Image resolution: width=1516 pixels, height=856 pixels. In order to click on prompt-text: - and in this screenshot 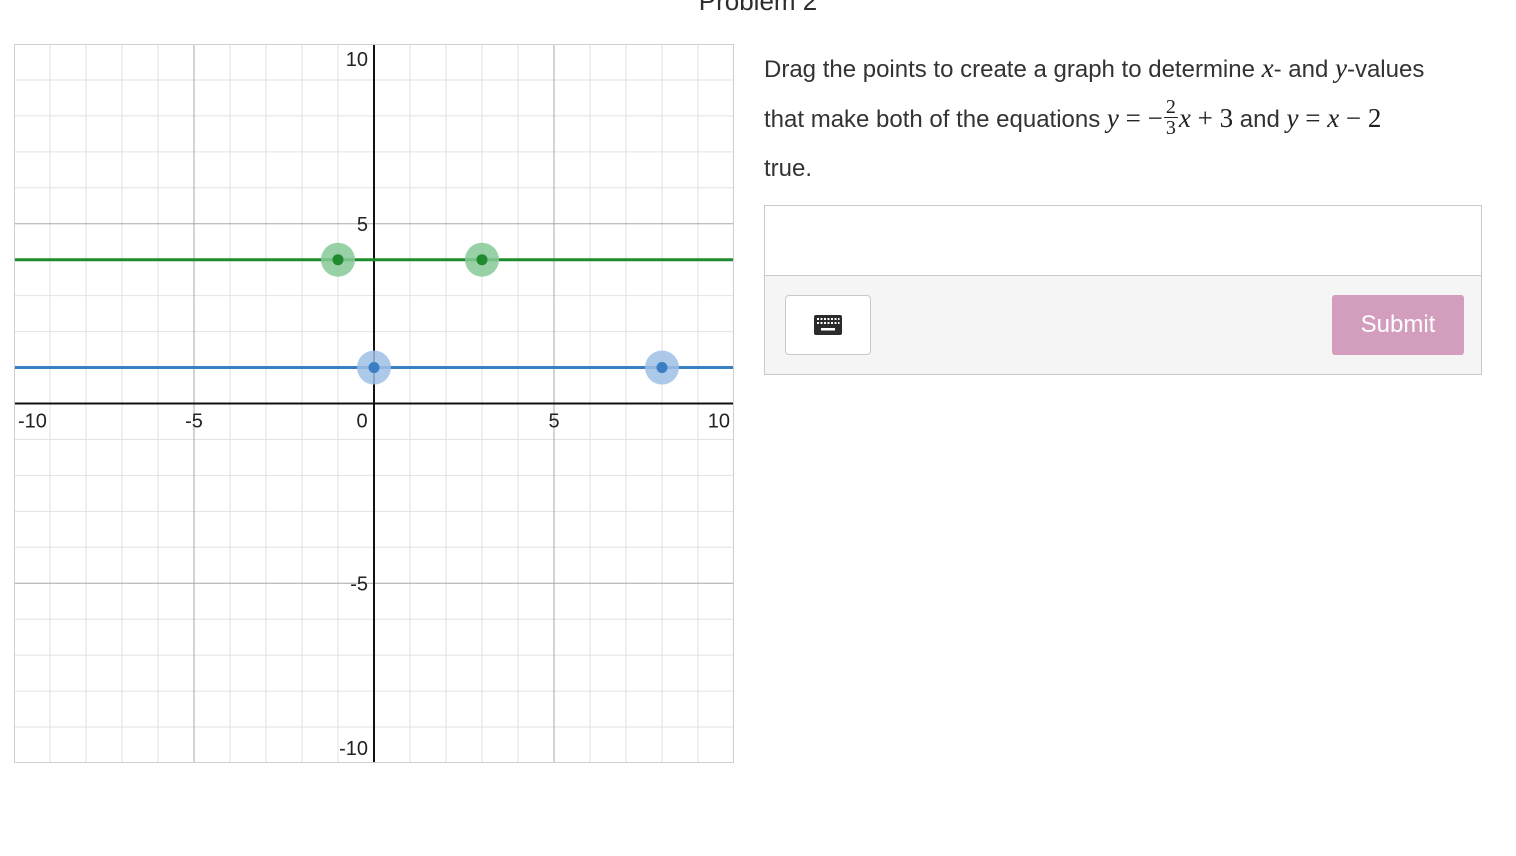, I will do `click(1304, 69)`.